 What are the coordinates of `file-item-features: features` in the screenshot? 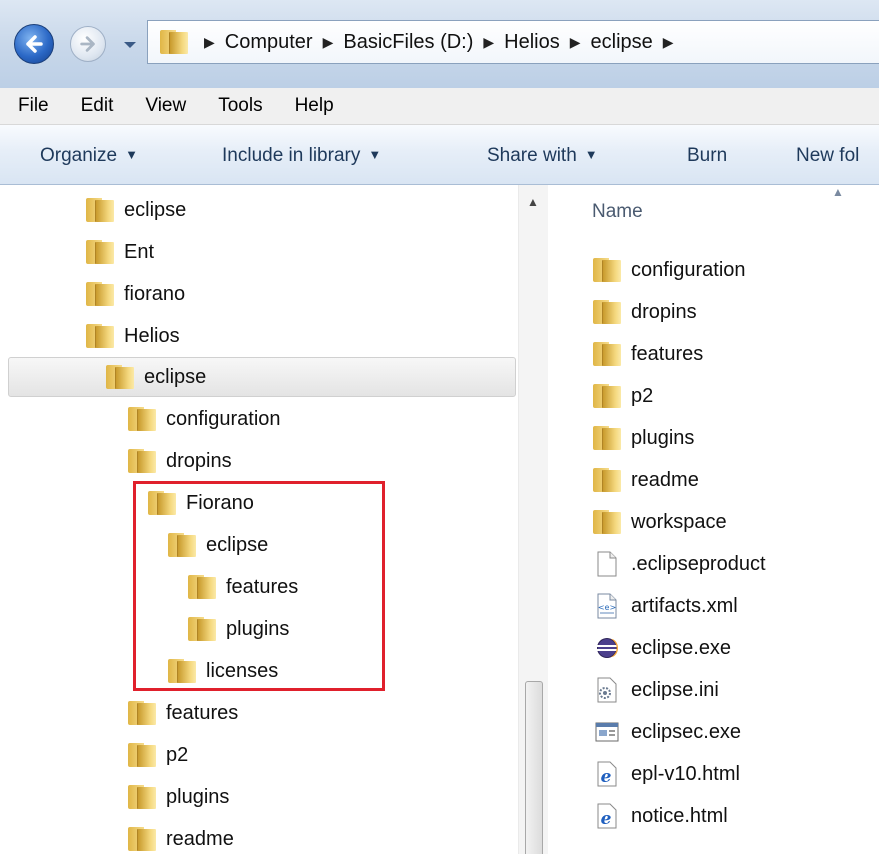 It's located at (648, 354).